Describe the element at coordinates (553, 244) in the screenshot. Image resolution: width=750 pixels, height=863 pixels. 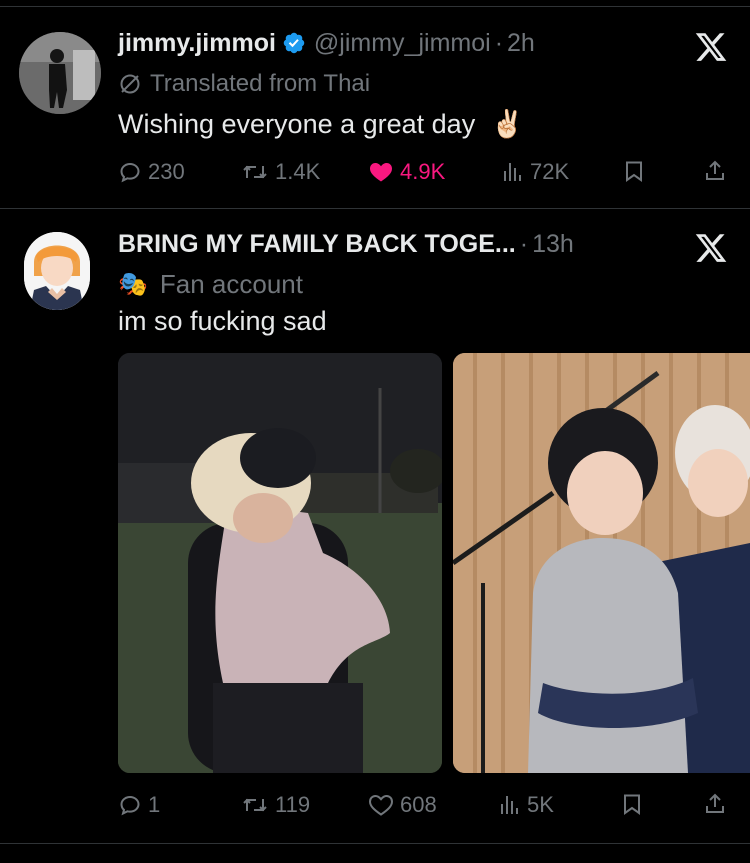
I see `timestamp: 13h` at that location.